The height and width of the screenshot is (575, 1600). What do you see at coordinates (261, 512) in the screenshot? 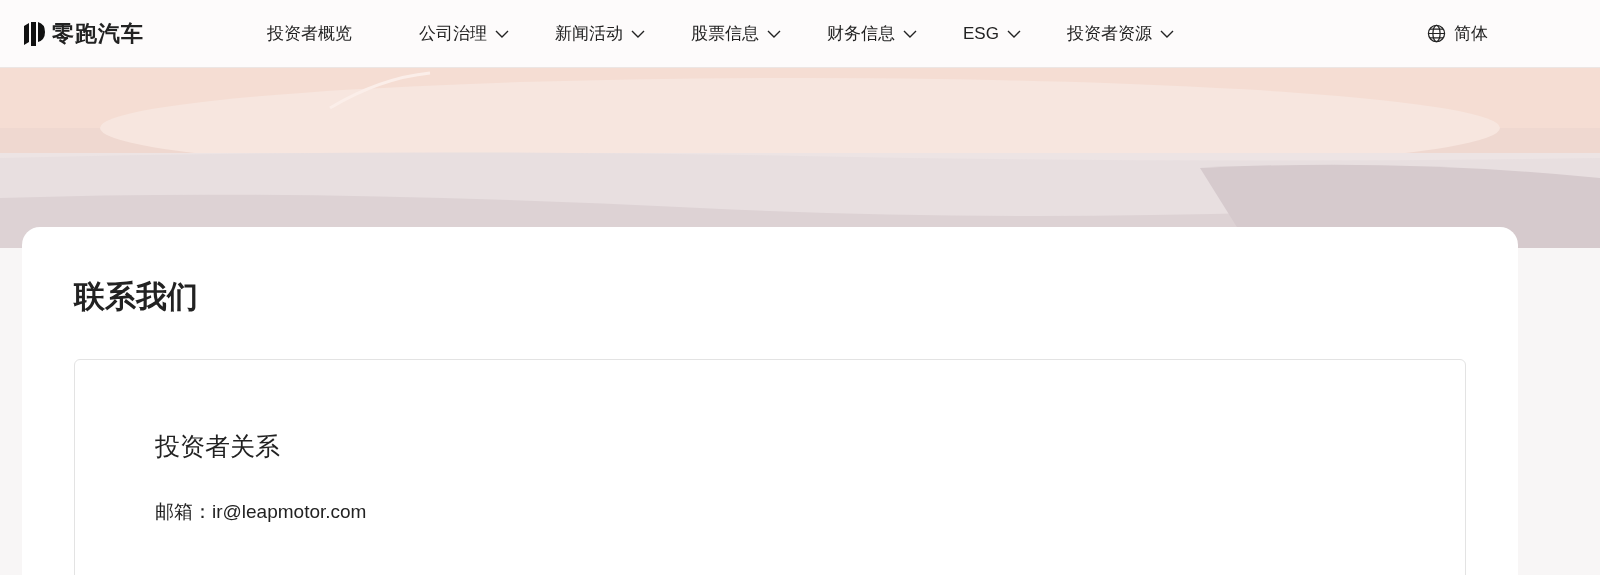
I see `email-line: 邮箱：ir@leapmotor.com` at bounding box center [261, 512].